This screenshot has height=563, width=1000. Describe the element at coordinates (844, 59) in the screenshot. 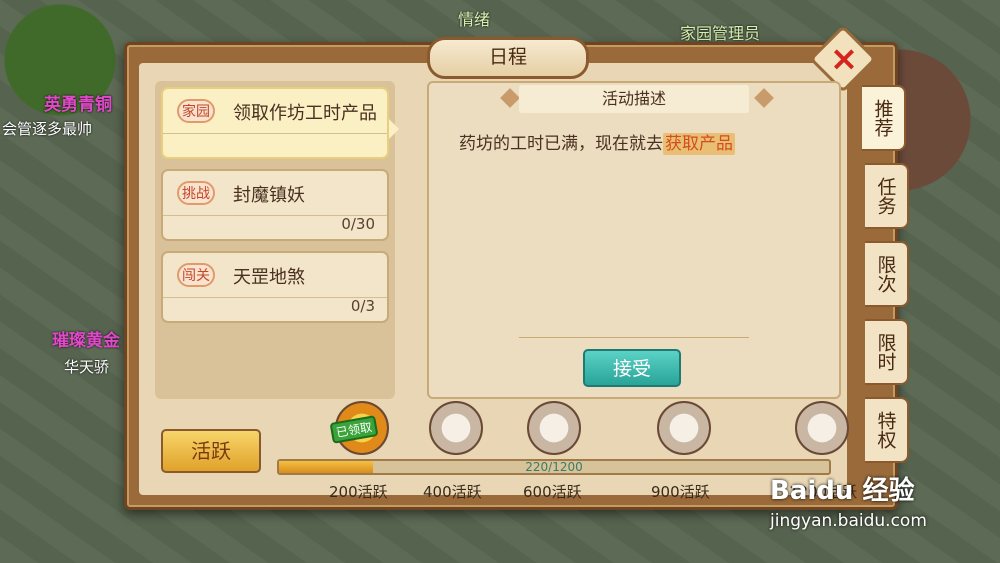

I see `close-icon: ×` at that location.